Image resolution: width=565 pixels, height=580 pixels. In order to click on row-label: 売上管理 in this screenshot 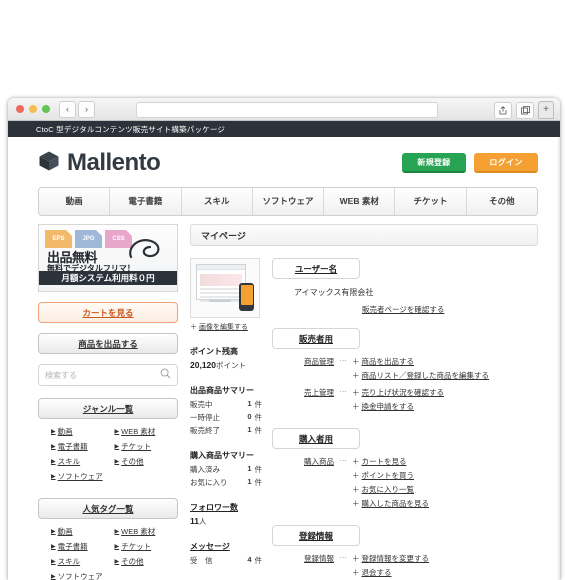, I will do `click(312, 392)`.